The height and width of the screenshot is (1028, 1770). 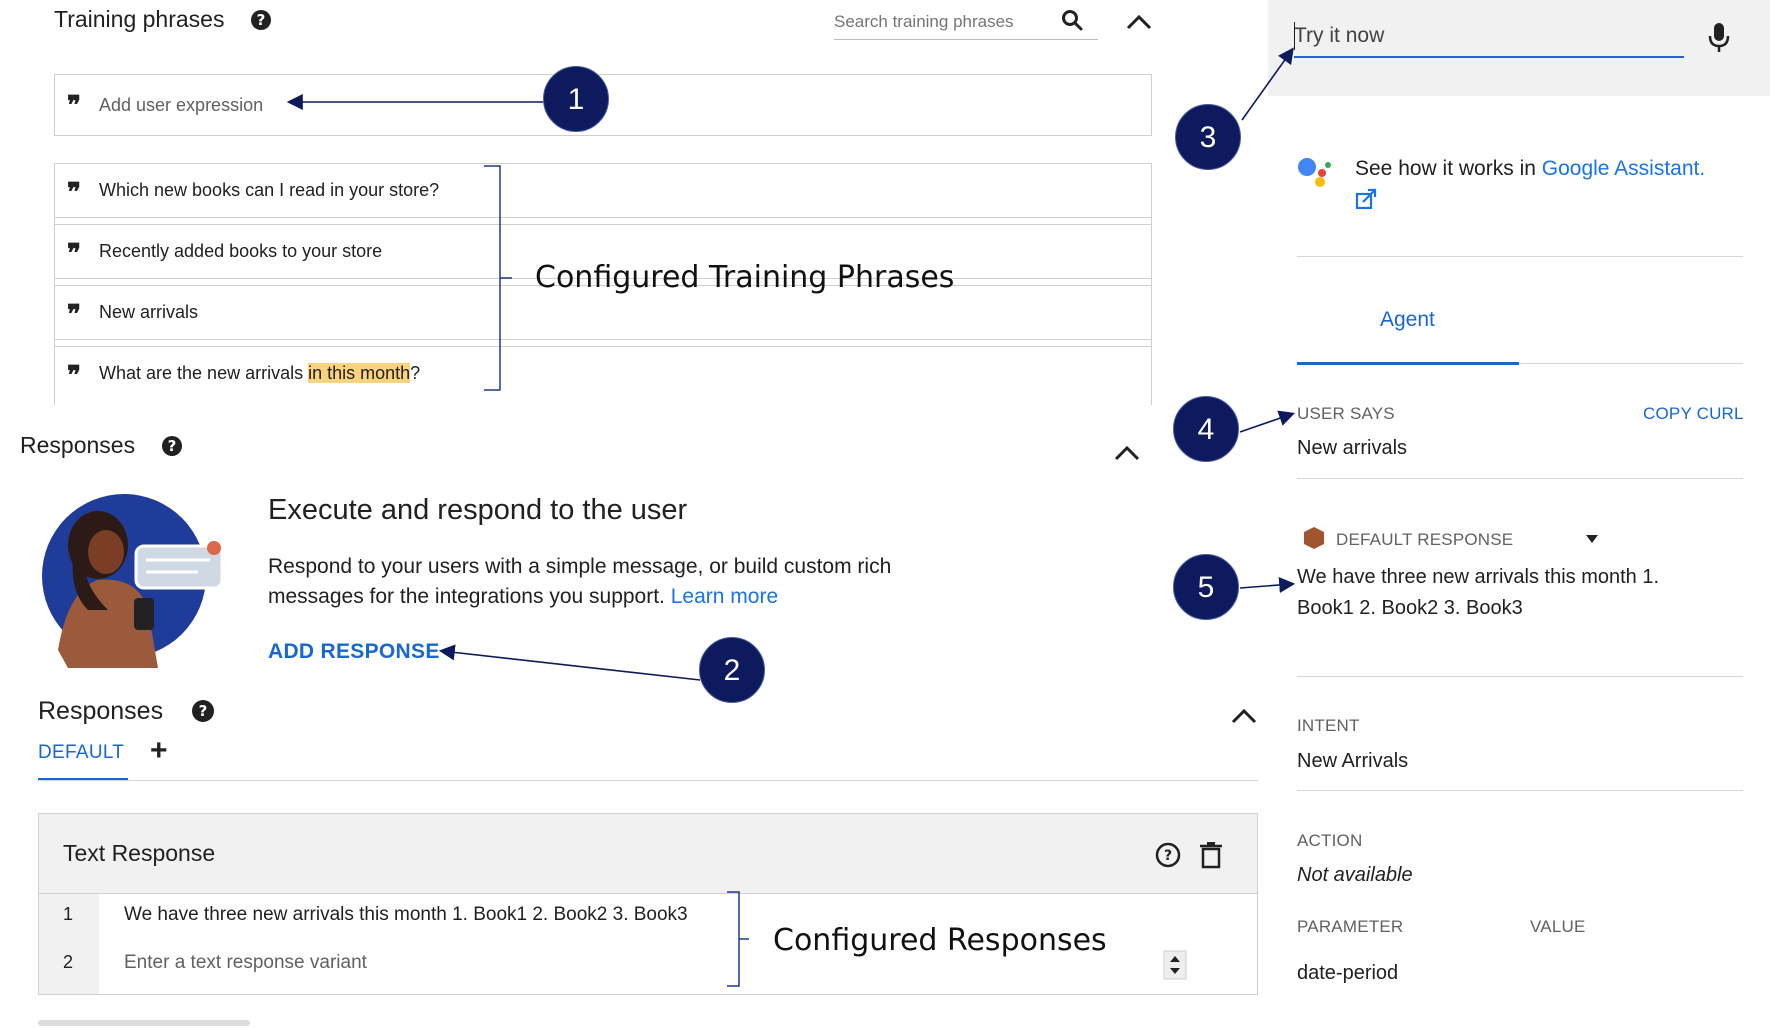 What do you see at coordinates (732, 670) in the screenshot?
I see `callout-2: 2` at bounding box center [732, 670].